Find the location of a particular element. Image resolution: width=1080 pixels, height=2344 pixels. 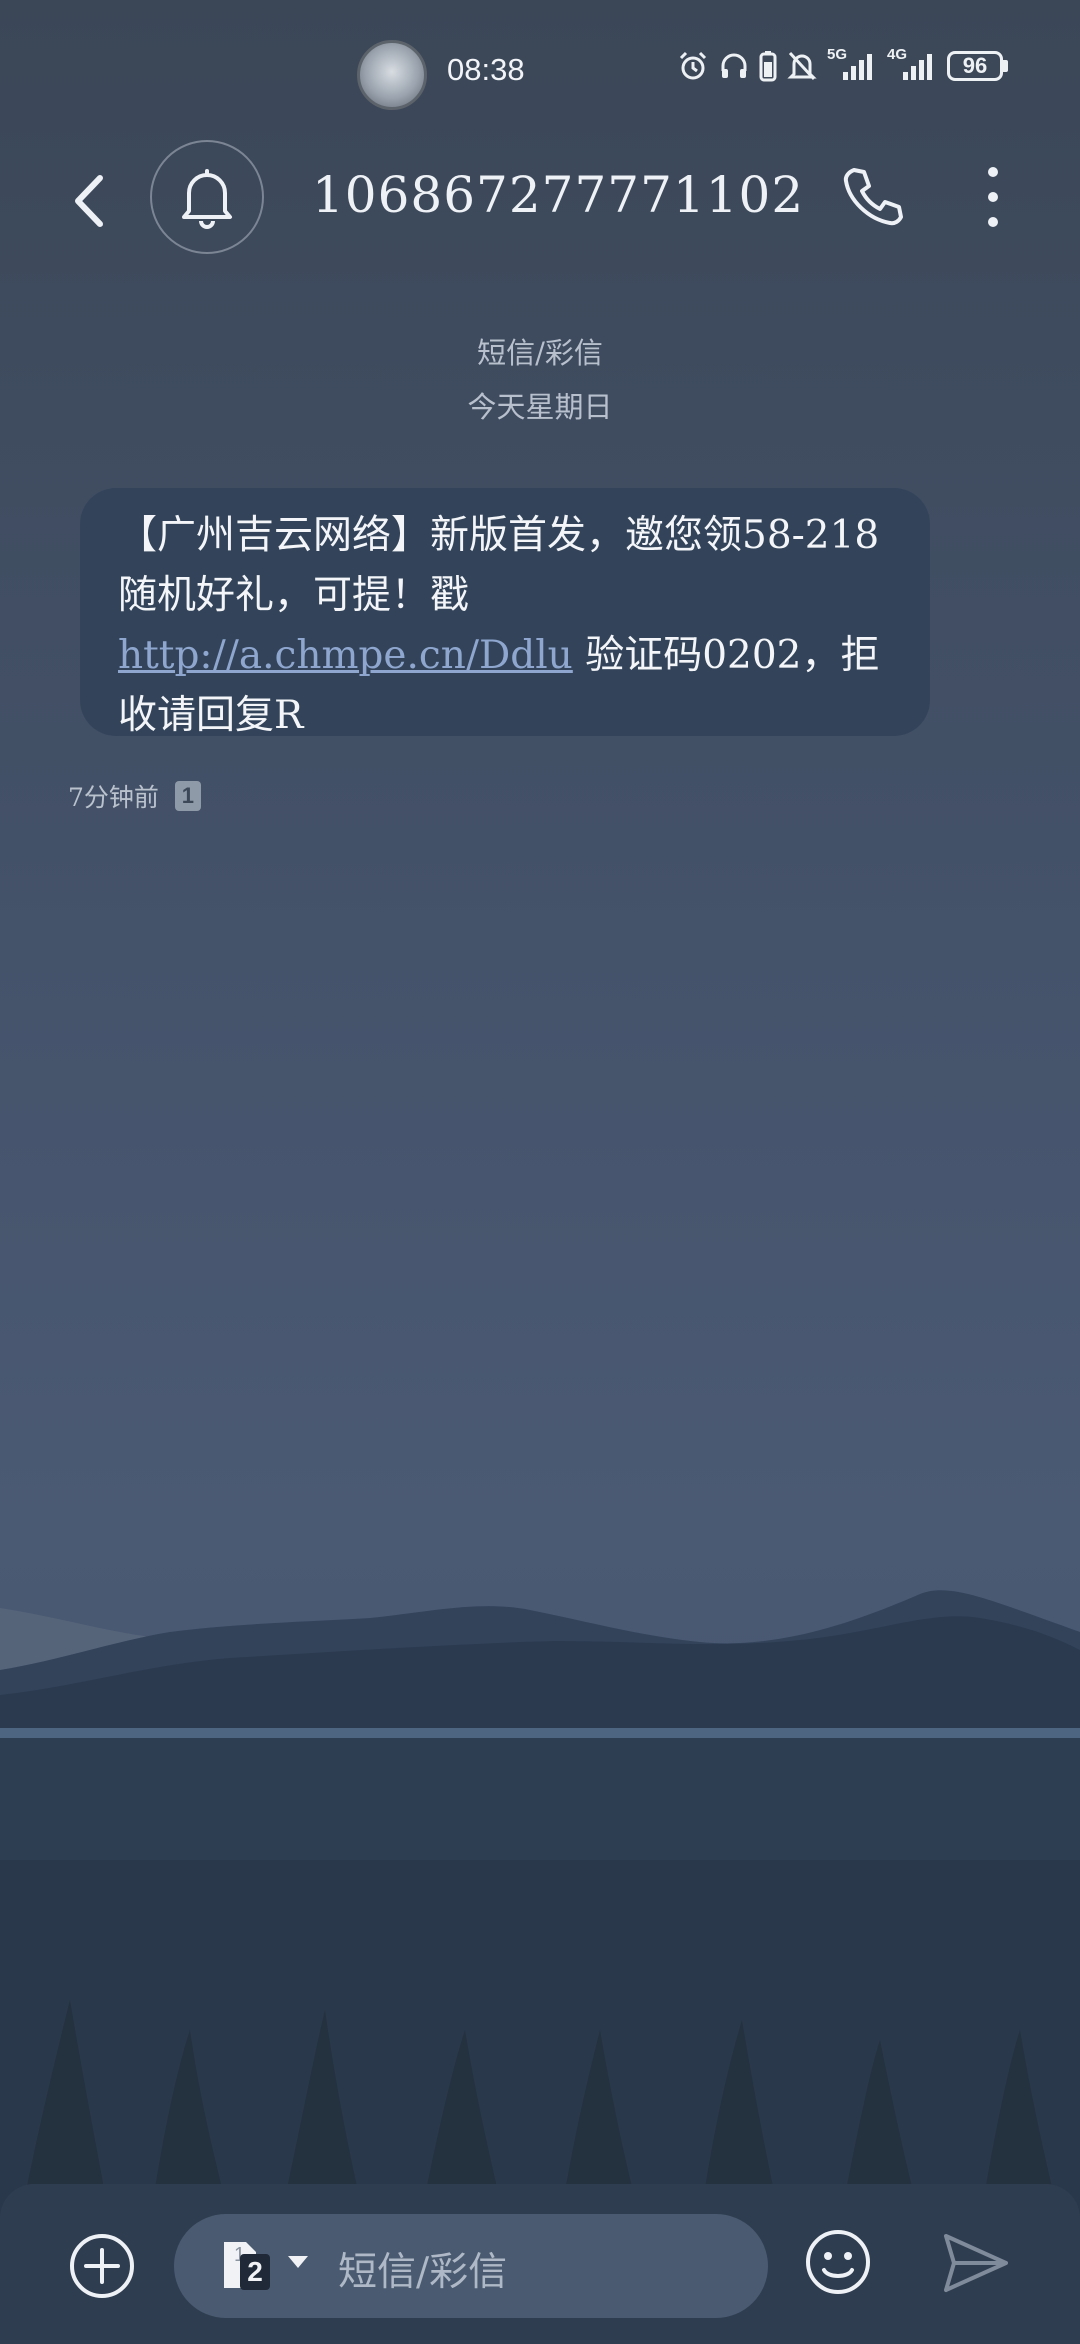

status-time: 08:38 is located at coordinates (486, 69).